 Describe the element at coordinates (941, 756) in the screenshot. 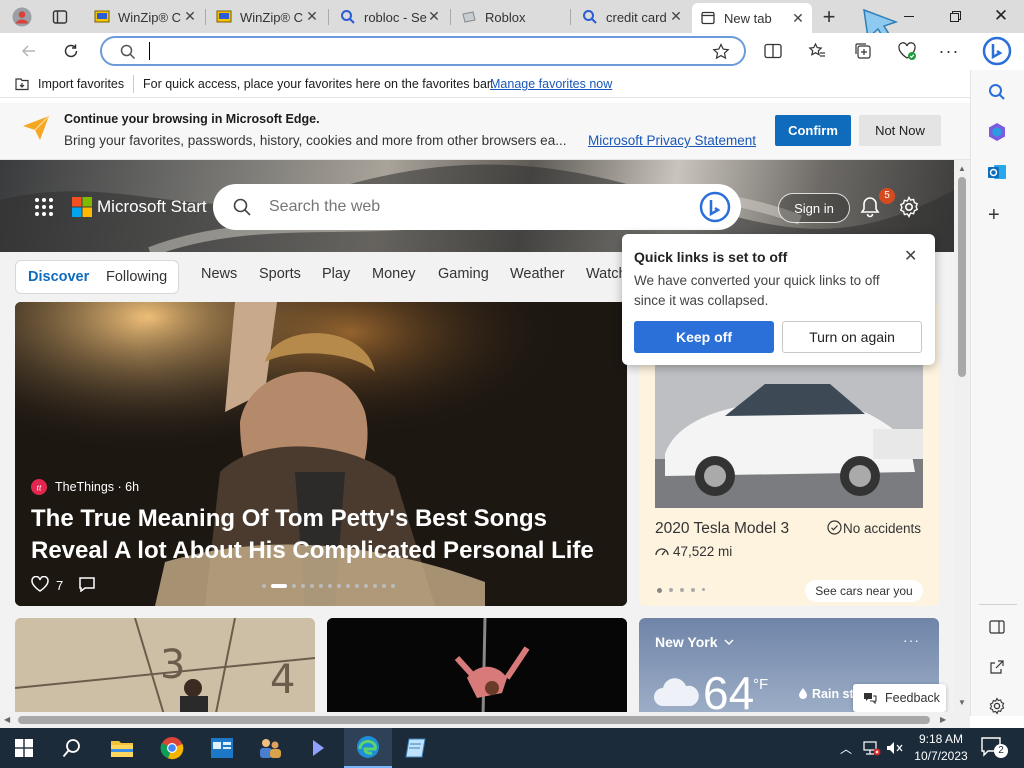

I see `clock-date: 10/7/2023` at that location.